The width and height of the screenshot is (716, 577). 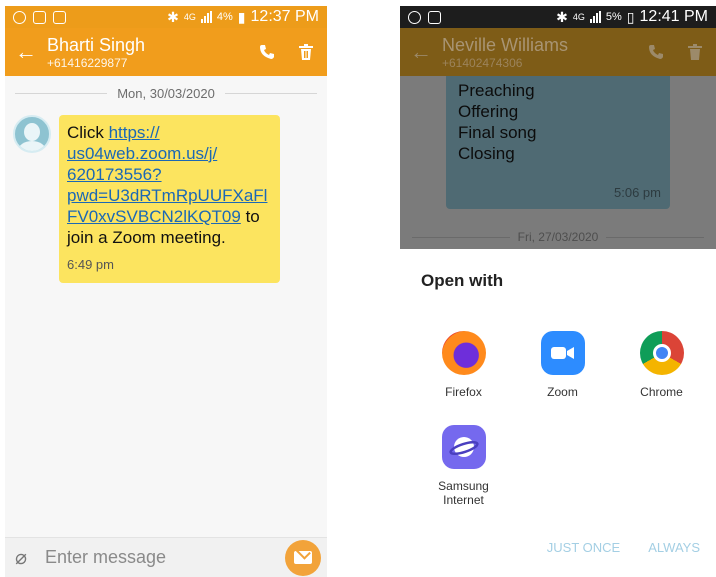 I want to click on contact-name: Neville Williams, so click(x=505, y=44).